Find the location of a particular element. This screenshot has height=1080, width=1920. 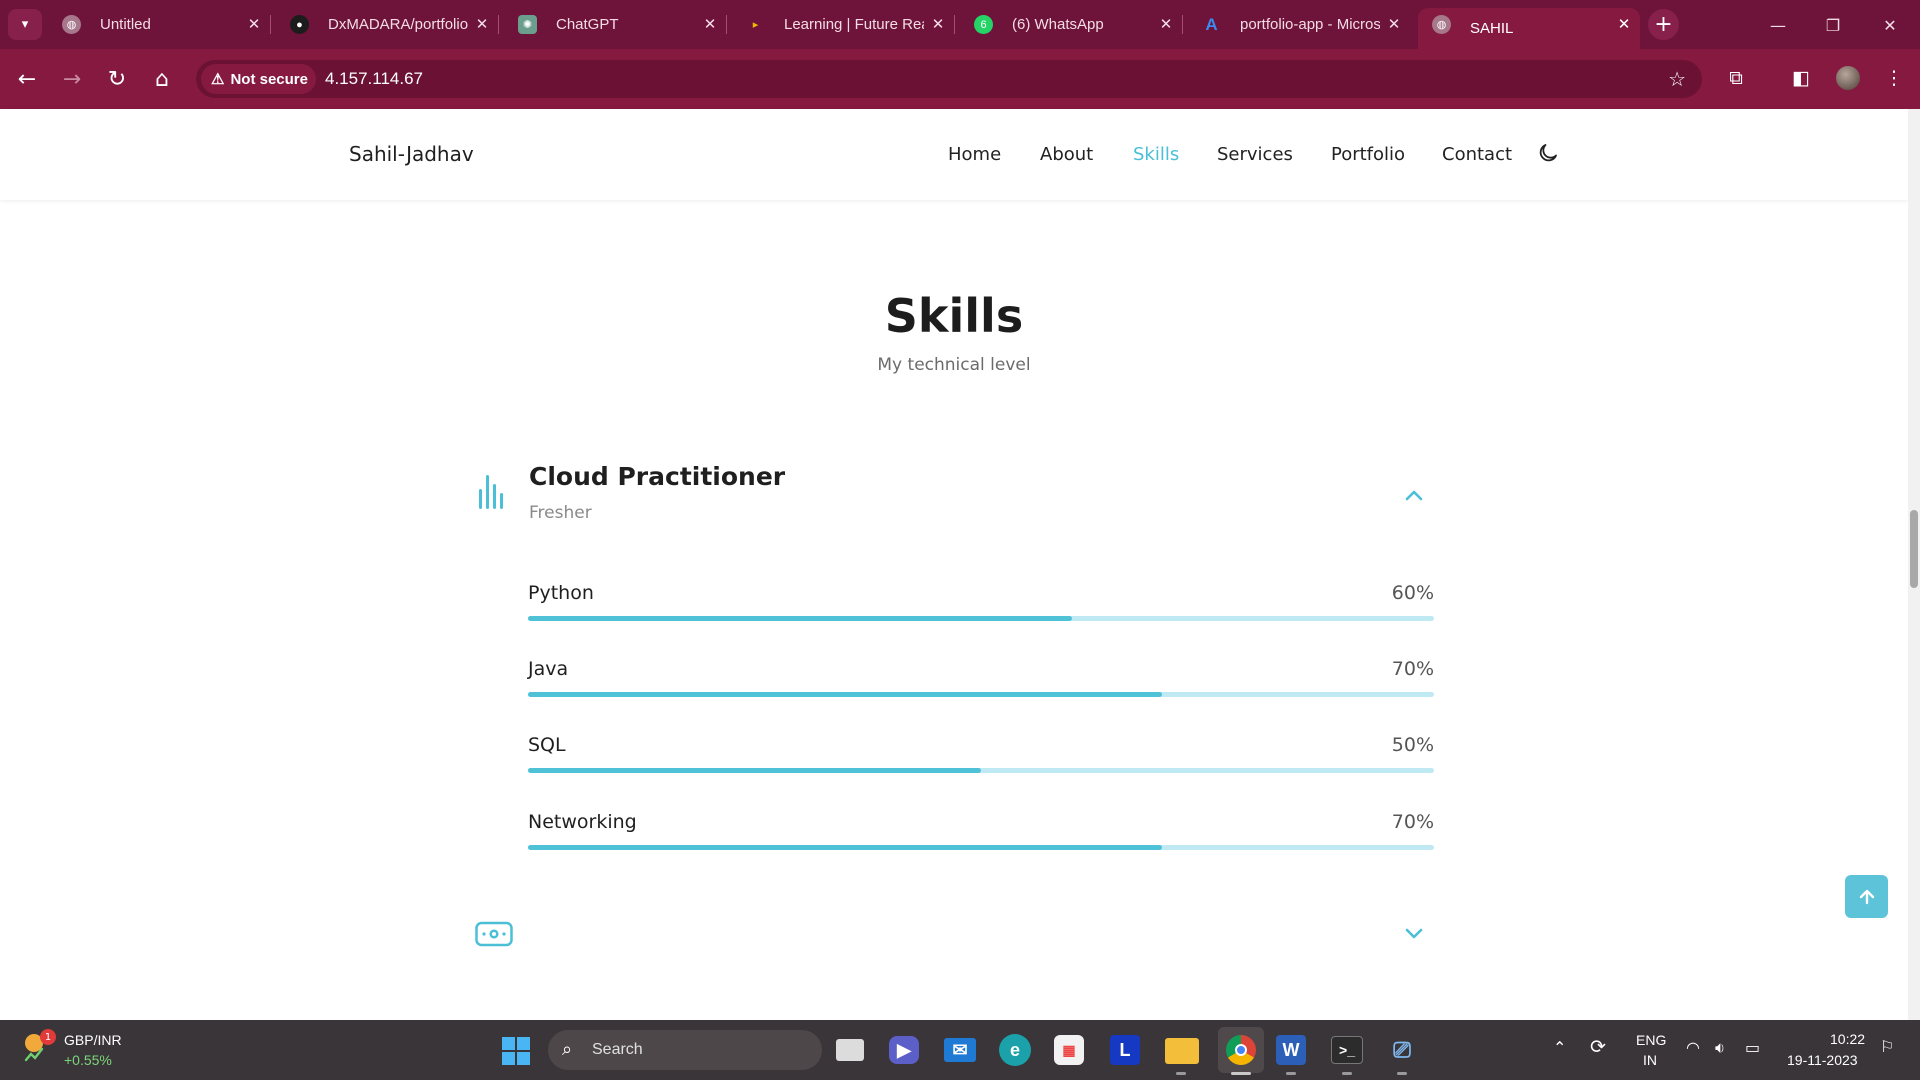

edge-icon: e is located at coordinates (1015, 1050).